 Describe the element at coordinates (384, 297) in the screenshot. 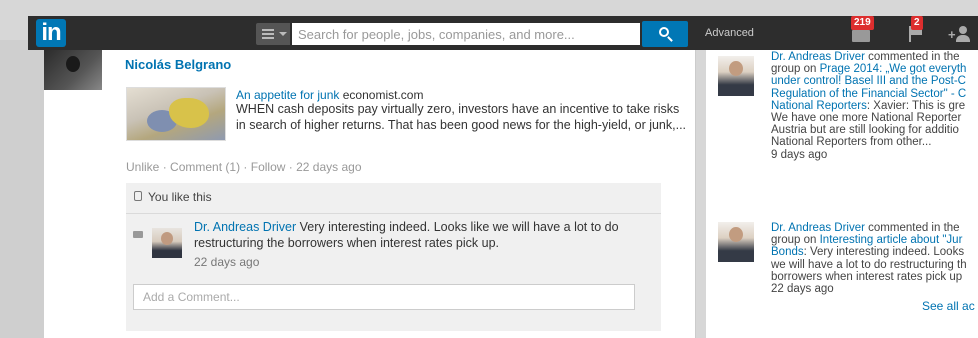

I see `add-comment-input` at that location.